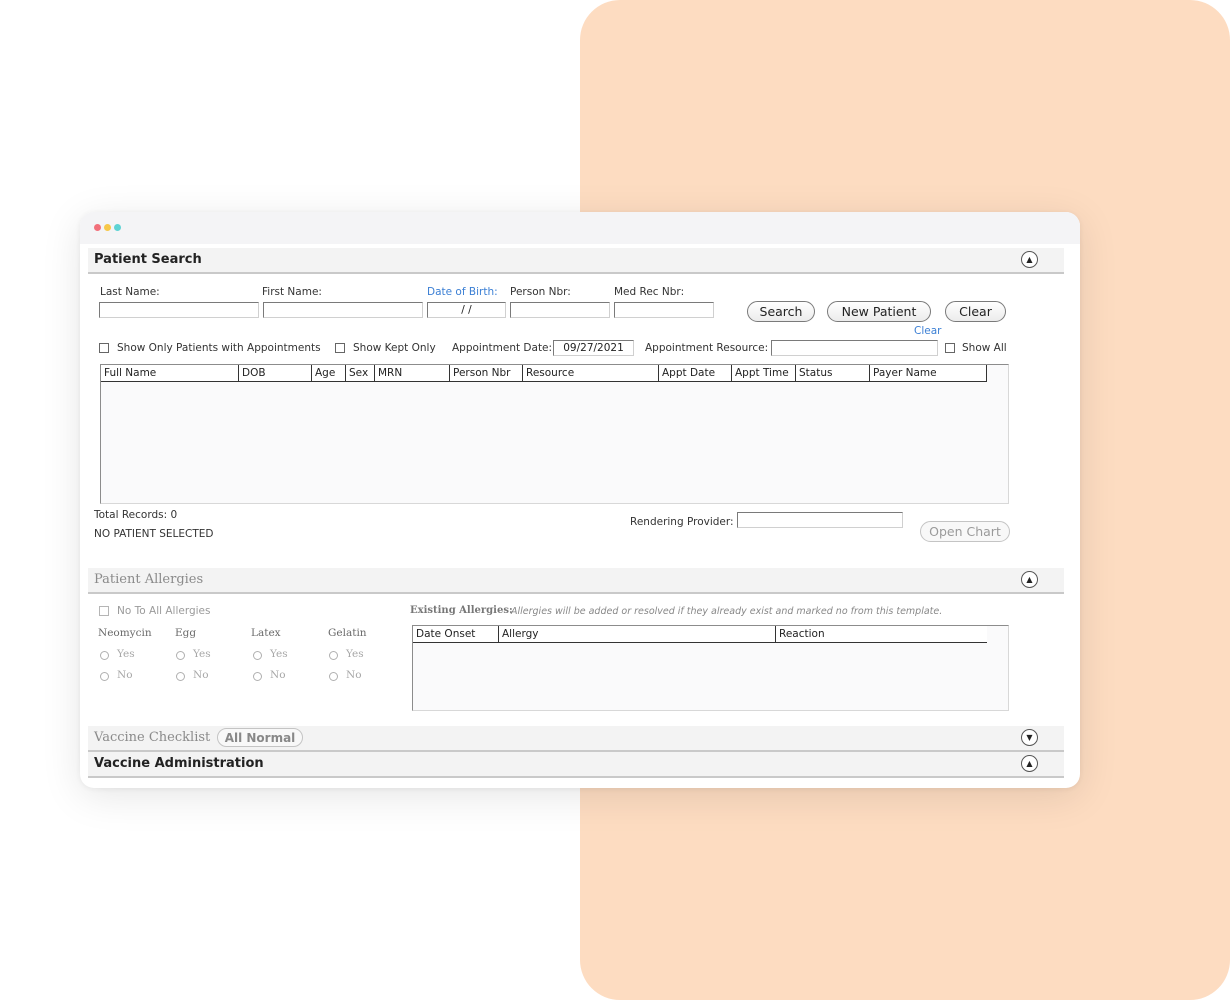 Image resolution: width=1230 pixels, height=1000 pixels. What do you see at coordinates (576, 739) in the screenshot?
I see `vaccine-checklist-header: Vaccine Checklist All Normal ▼` at bounding box center [576, 739].